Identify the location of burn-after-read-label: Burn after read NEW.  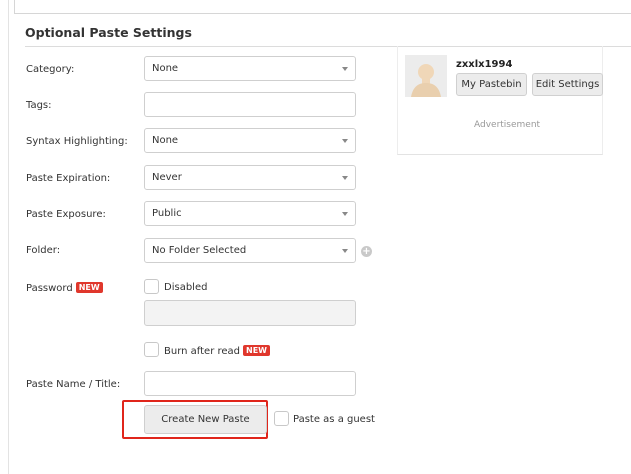
(217, 351).